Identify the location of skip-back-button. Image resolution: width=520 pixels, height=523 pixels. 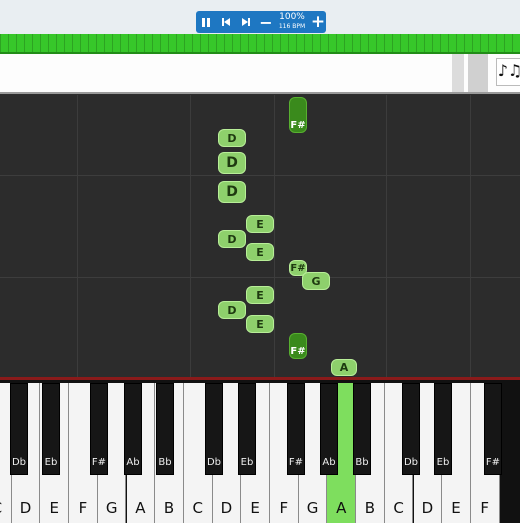
(226, 22).